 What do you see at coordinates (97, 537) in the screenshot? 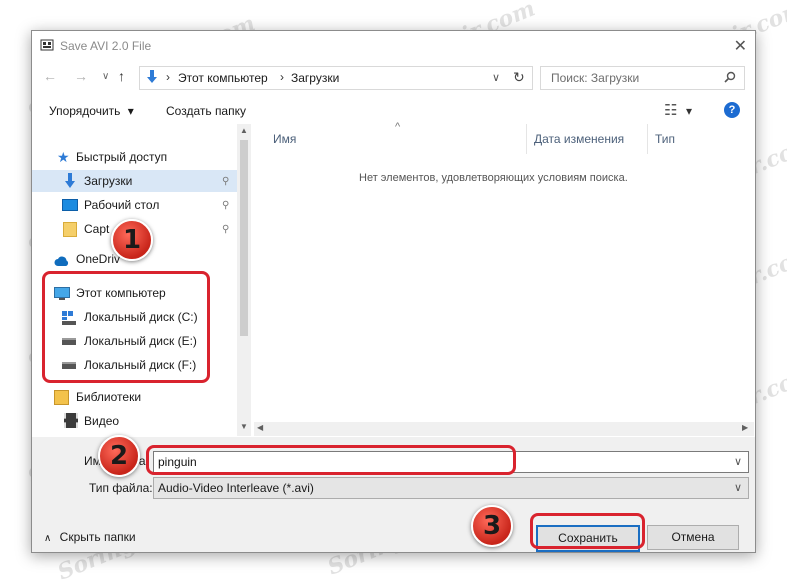
I see `hide-folders-label: Скрыть папки` at bounding box center [97, 537].